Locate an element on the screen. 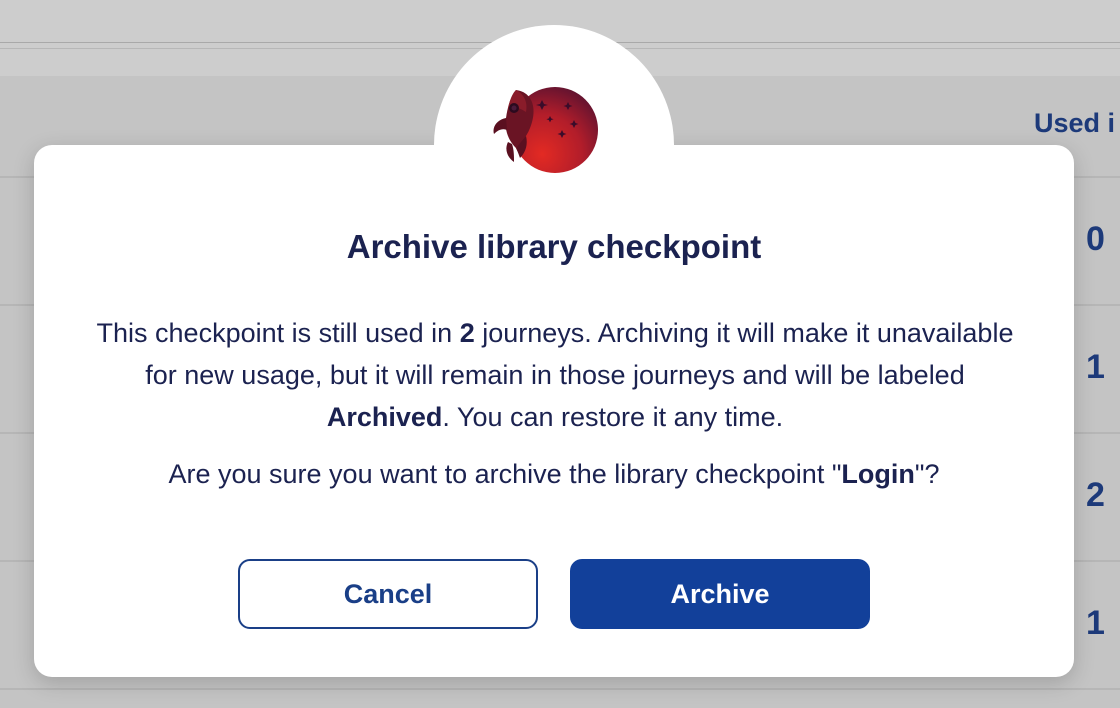  archived-label: Archived is located at coordinates (384, 417).